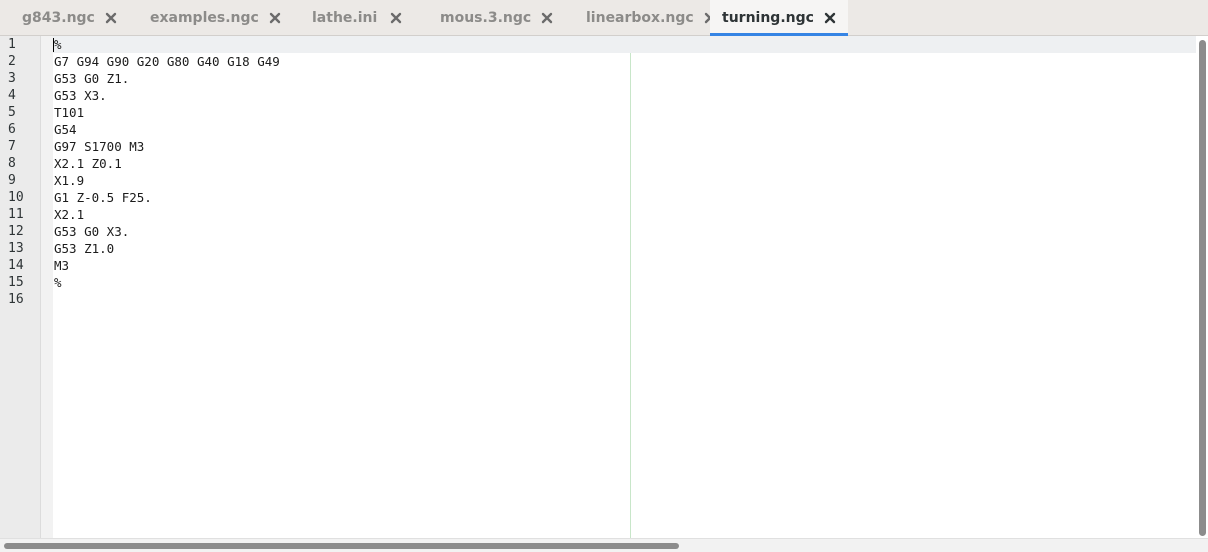 The width and height of the screenshot is (1208, 552). Describe the element at coordinates (12, 78) in the screenshot. I see `line-number: 3` at that location.